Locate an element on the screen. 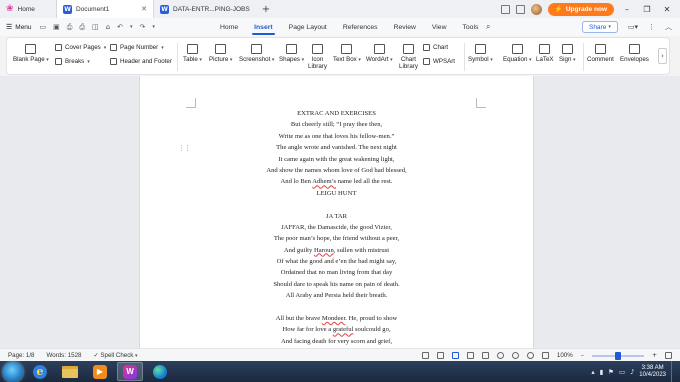 This screenshot has width=680, height=382. protect-icon is located at coordinates (440, 355).